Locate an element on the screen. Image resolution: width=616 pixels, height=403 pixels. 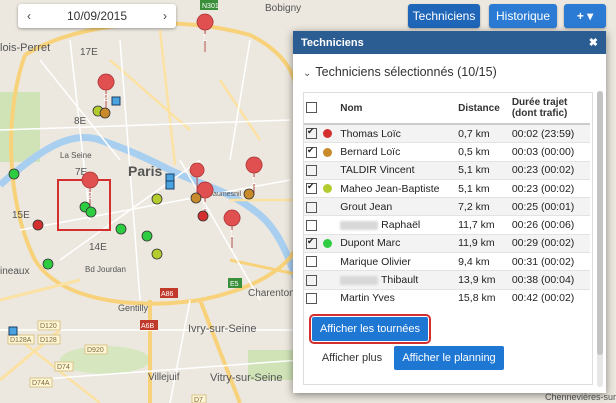
map-label-vitry: Vitry-sur-Seine is located at coordinates (246, 378).